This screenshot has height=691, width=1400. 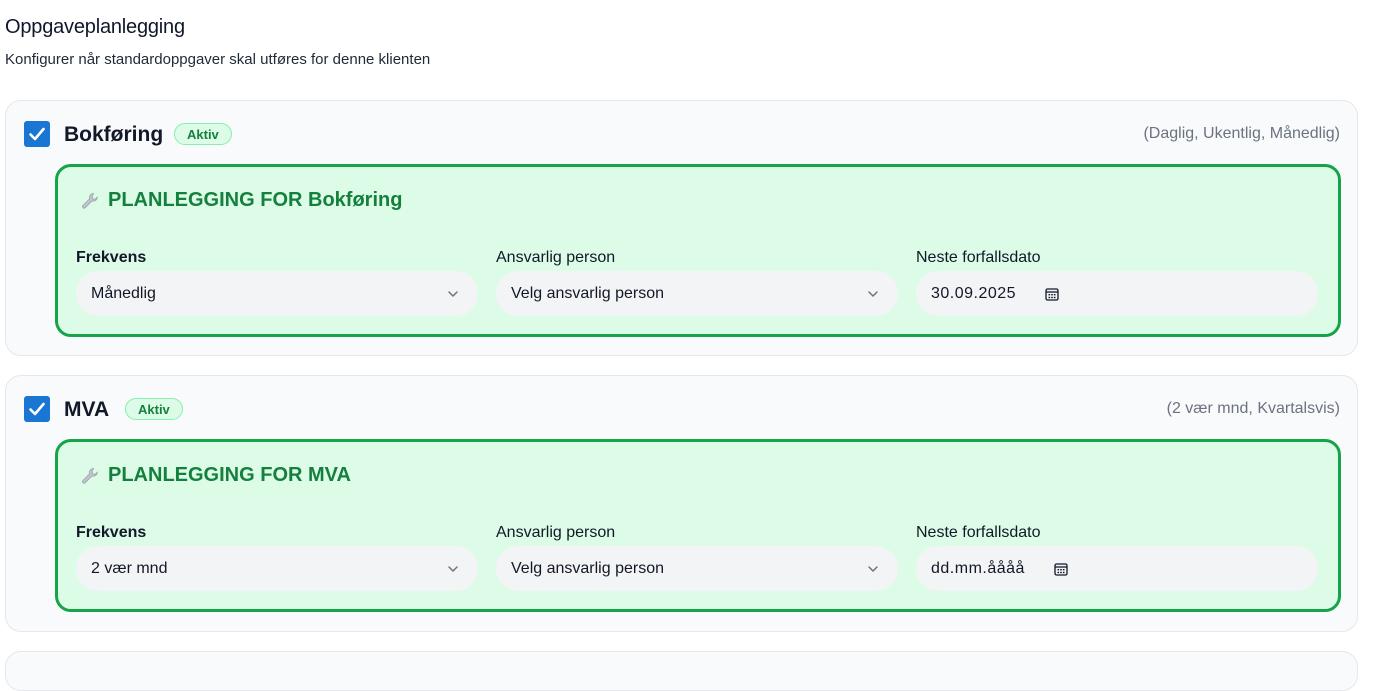 What do you see at coordinates (1117, 568) in the screenshot?
I see `due-date-input: dd.mm.åååå` at bounding box center [1117, 568].